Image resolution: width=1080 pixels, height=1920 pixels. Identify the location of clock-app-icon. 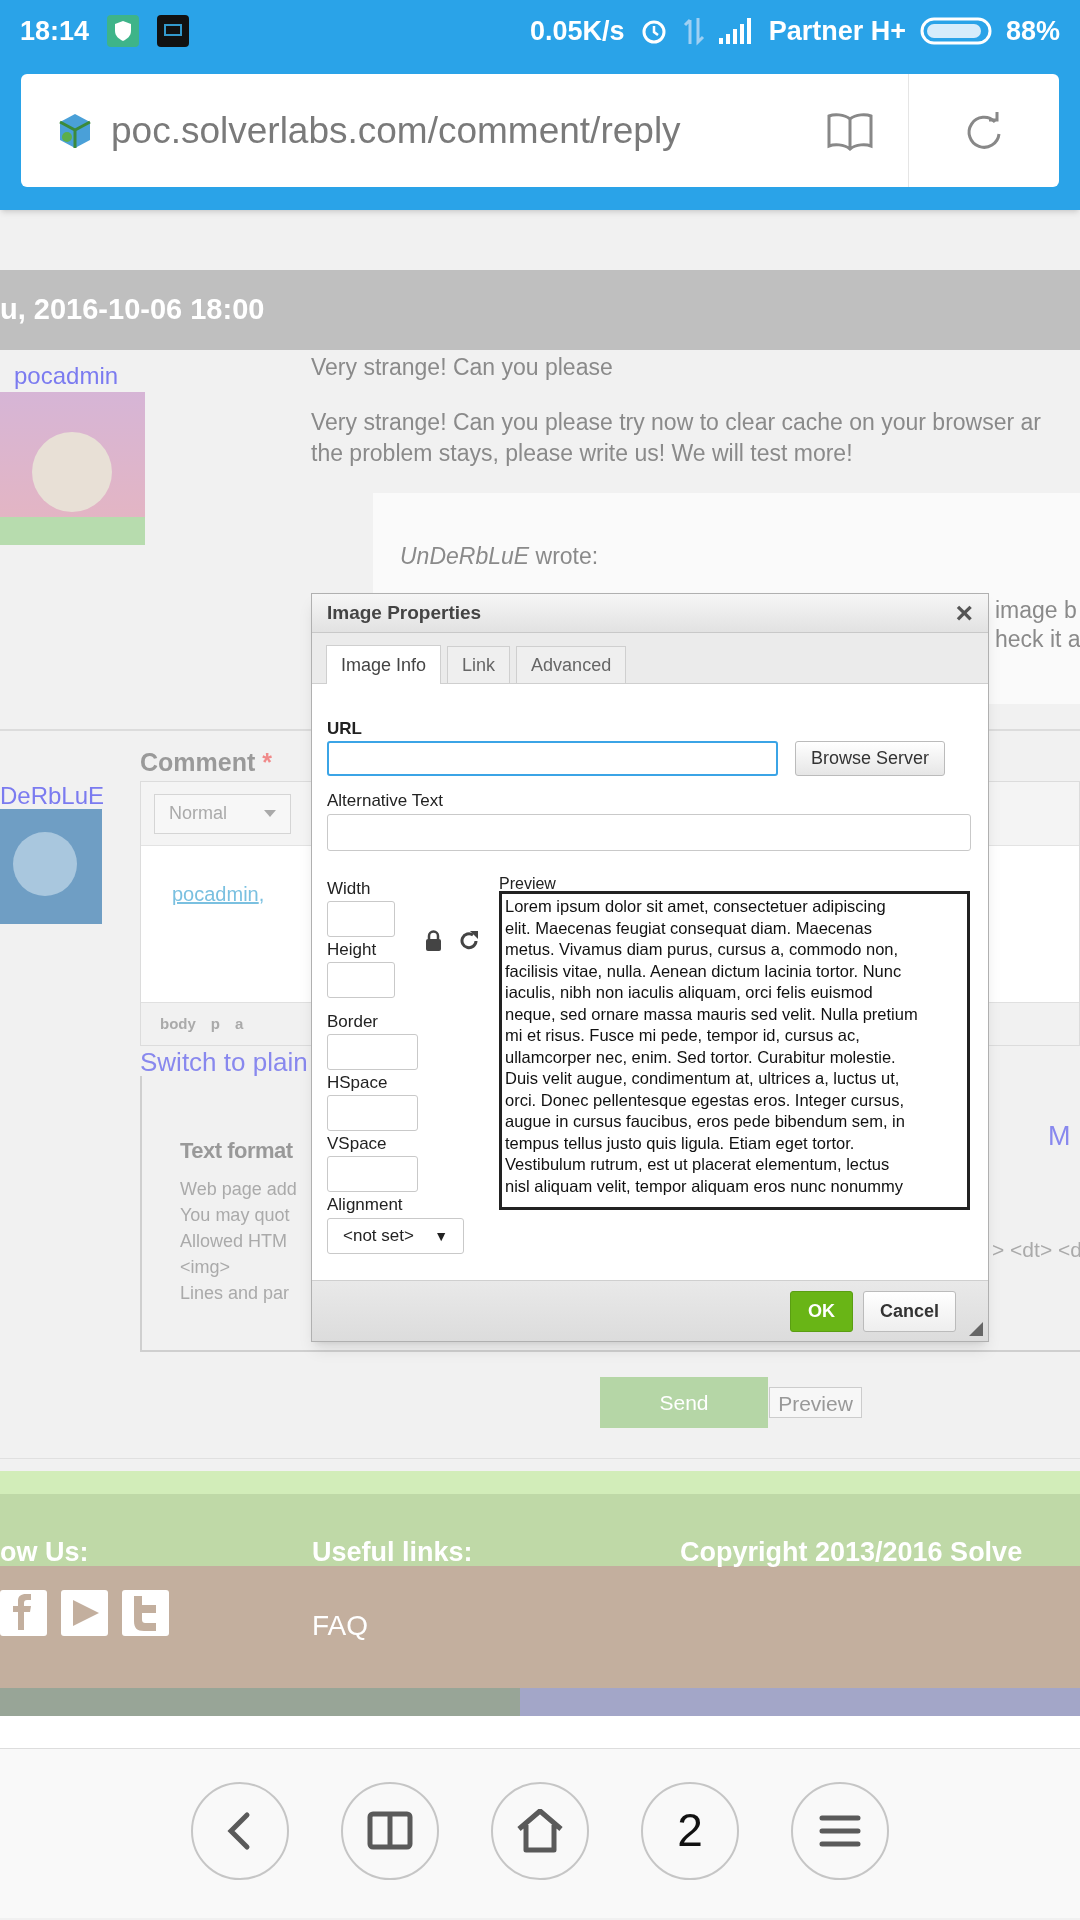
(173, 31).